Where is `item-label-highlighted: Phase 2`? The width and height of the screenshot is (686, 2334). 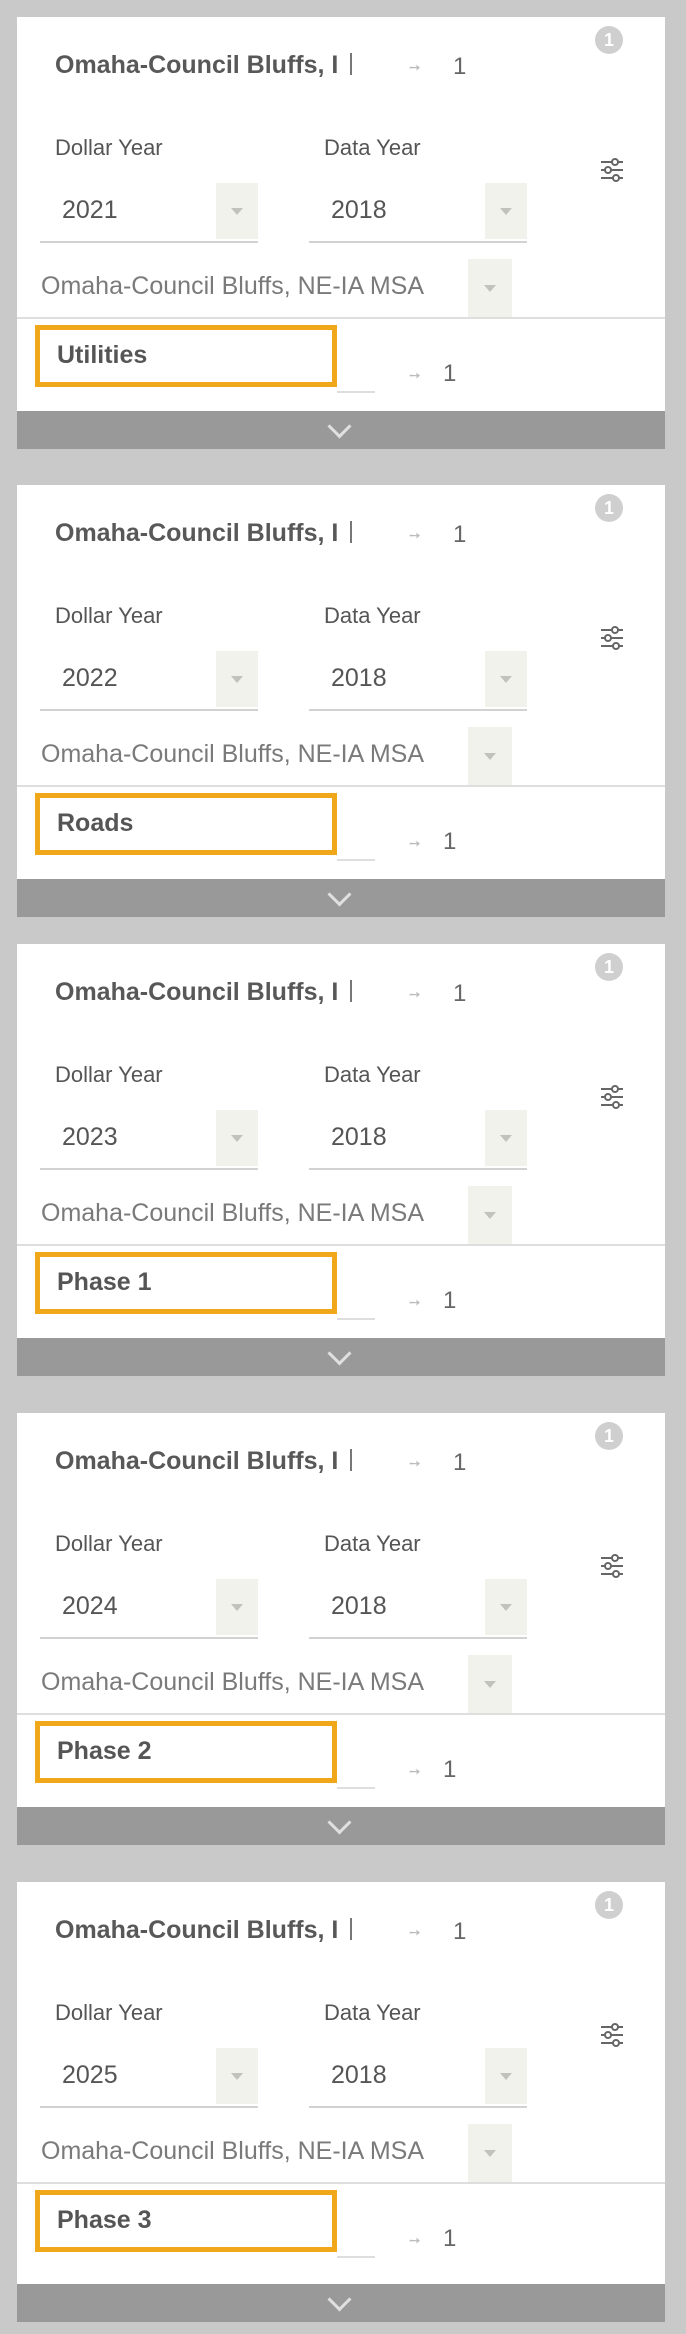
item-label-highlighted: Phase 2 is located at coordinates (186, 1752).